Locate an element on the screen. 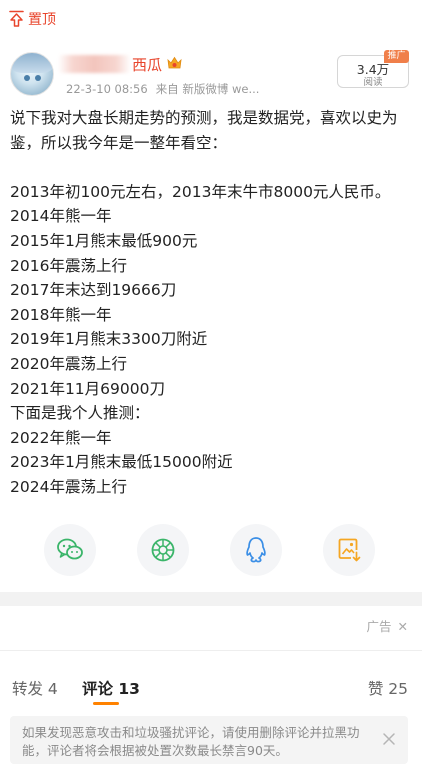 Image resolution: width=422 pixels, height=767 pixels. post-line: 2016年震荡上行 is located at coordinates (68, 265).